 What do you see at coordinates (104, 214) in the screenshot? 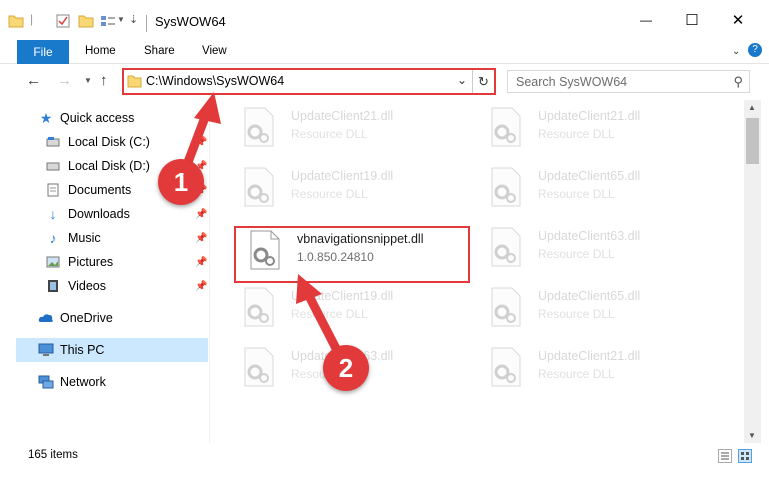
I see `sidebar-item-downloads: ↓ Downloads 📌` at bounding box center [104, 214].